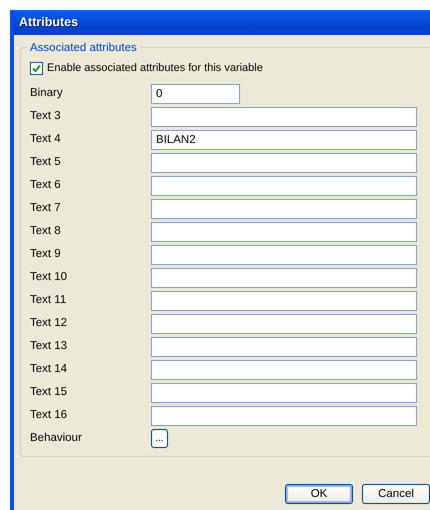 This screenshot has width=430, height=510. What do you see at coordinates (284, 140) in the screenshot?
I see `text-field: BILAN2` at bounding box center [284, 140].